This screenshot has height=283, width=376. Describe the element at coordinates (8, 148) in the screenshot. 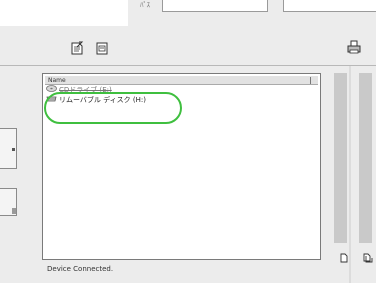

I see `side-tab-upper` at that location.